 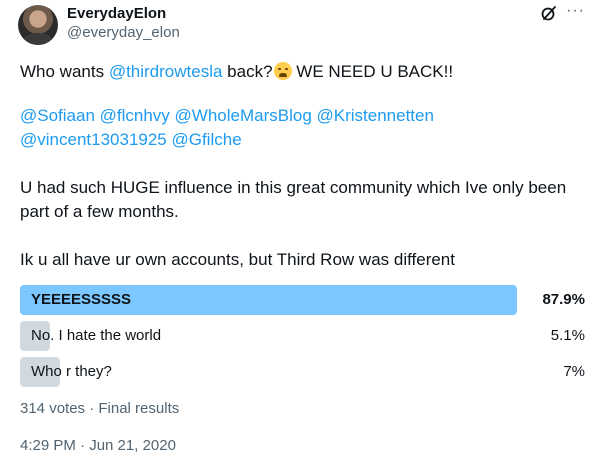 I want to click on tweet-text-before: Who wants, so click(x=64, y=71).